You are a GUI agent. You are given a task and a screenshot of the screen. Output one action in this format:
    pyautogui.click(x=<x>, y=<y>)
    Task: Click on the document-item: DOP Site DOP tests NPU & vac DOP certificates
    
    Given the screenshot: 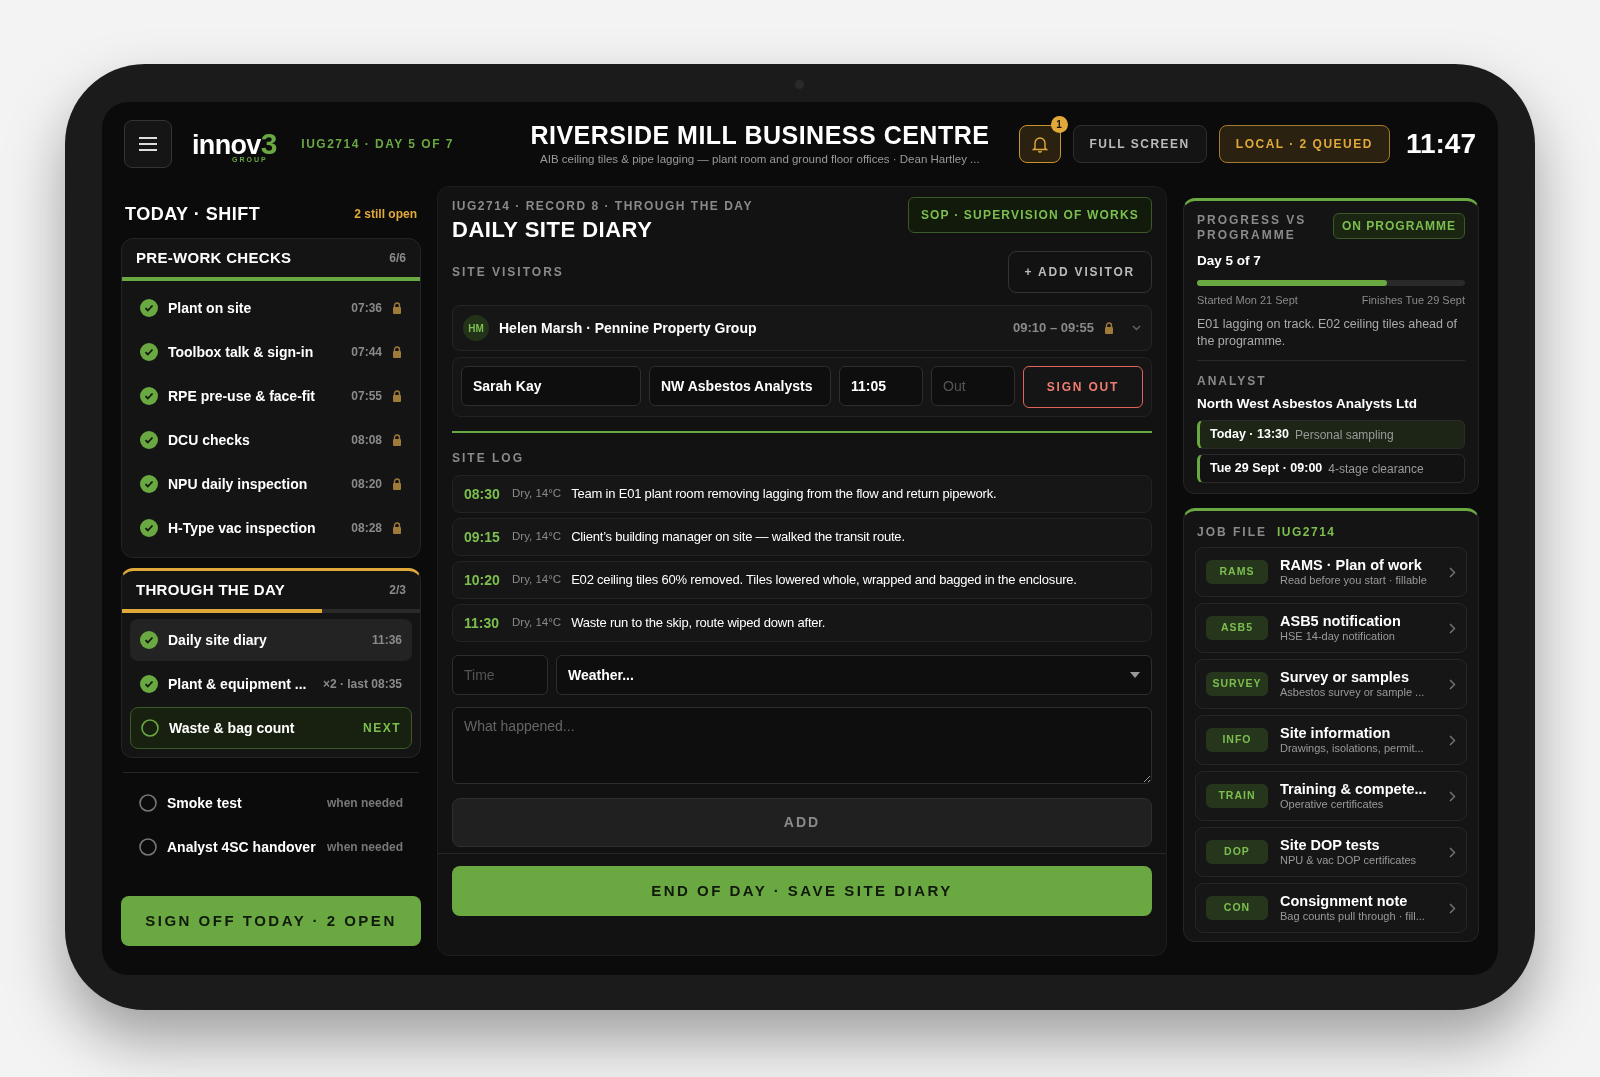 What is the action you would take?
    pyautogui.click(x=1331, y=852)
    